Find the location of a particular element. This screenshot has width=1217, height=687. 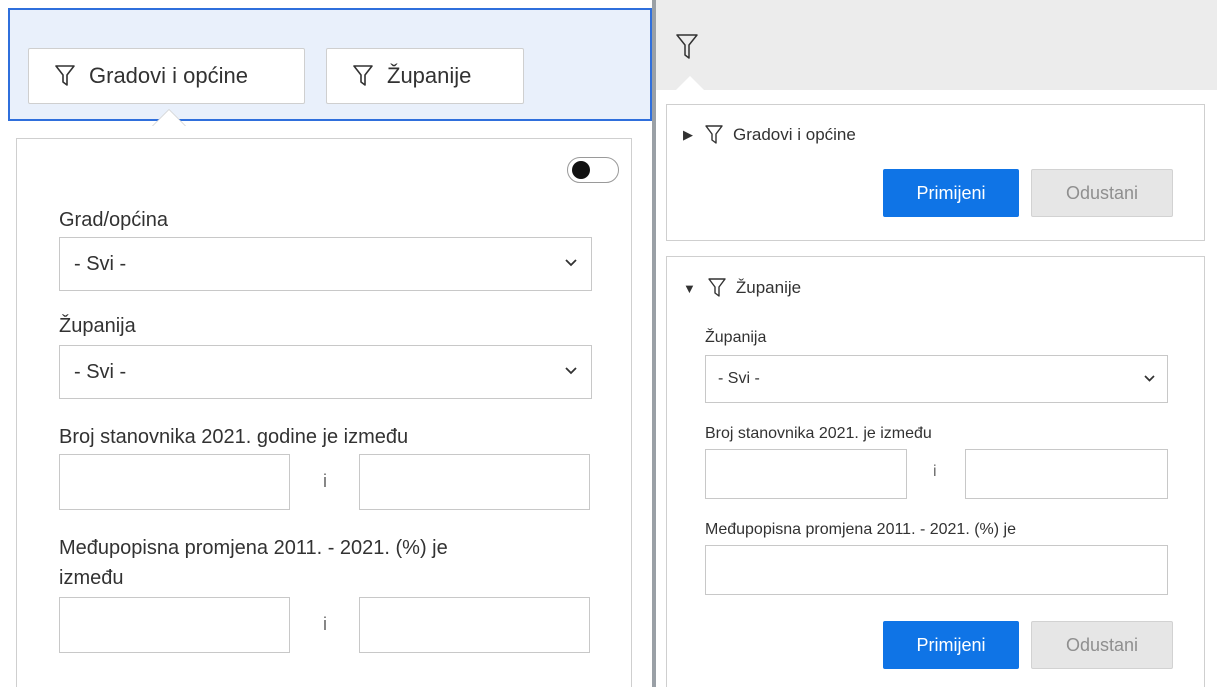

filter-card-gradovi: ▶ Gradovi i općine Primijeni Odustani is located at coordinates (935, 172).